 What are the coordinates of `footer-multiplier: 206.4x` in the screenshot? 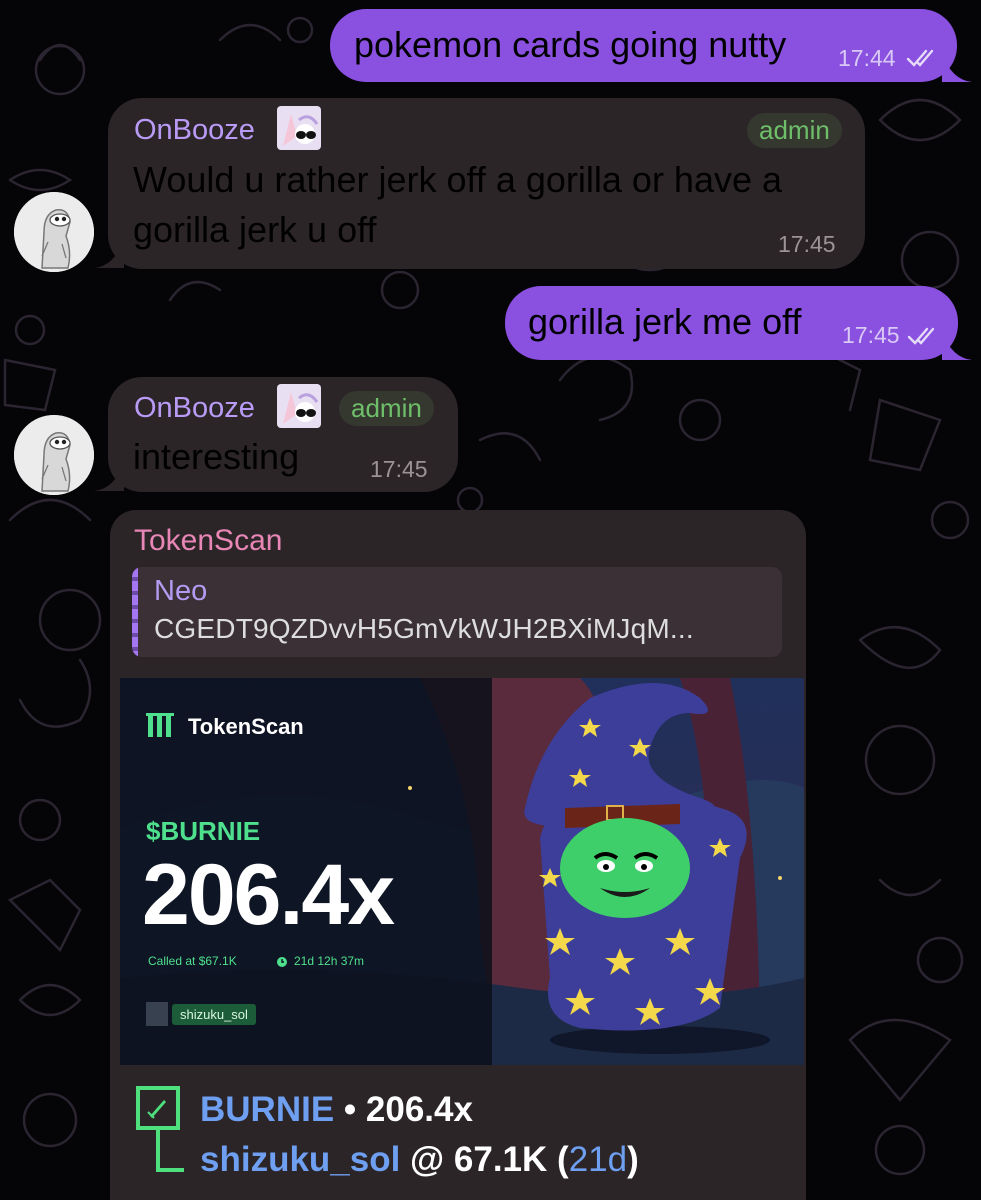 It's located at (419, 1109).